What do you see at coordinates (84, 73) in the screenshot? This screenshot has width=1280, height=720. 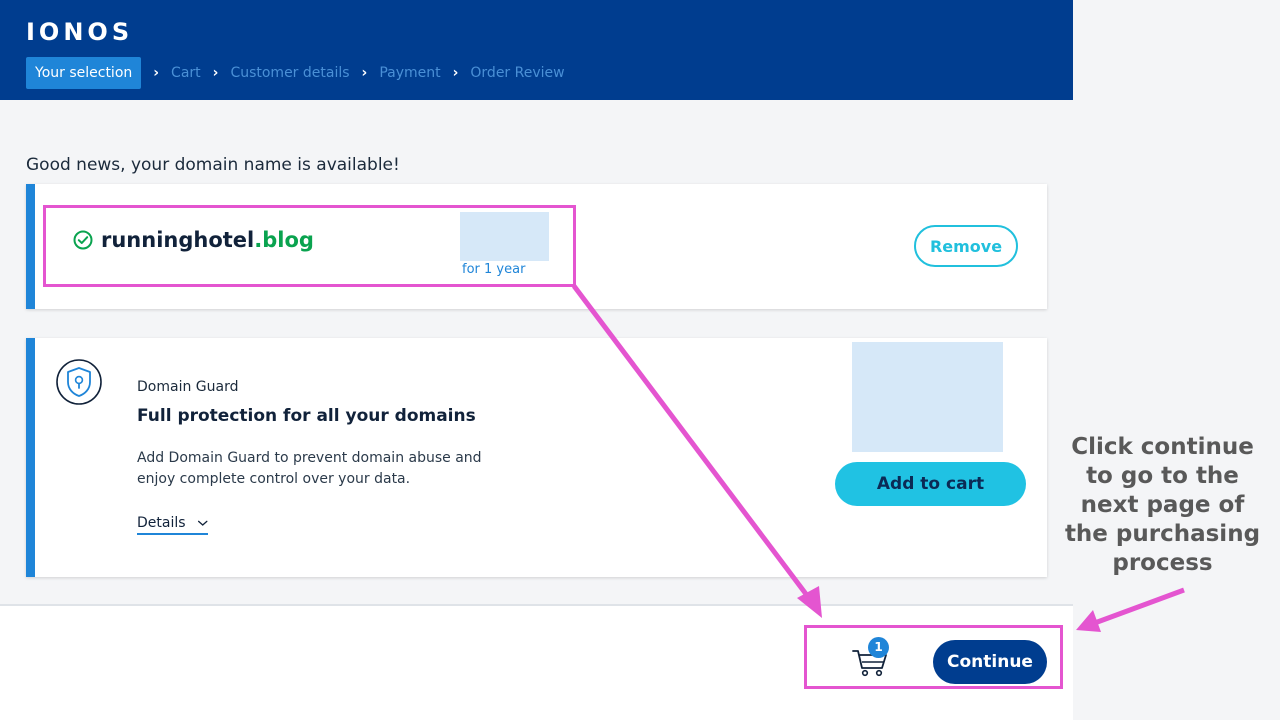 I see `breadcrumb-your-selection: Your selection` at bounding box center [84, 73].